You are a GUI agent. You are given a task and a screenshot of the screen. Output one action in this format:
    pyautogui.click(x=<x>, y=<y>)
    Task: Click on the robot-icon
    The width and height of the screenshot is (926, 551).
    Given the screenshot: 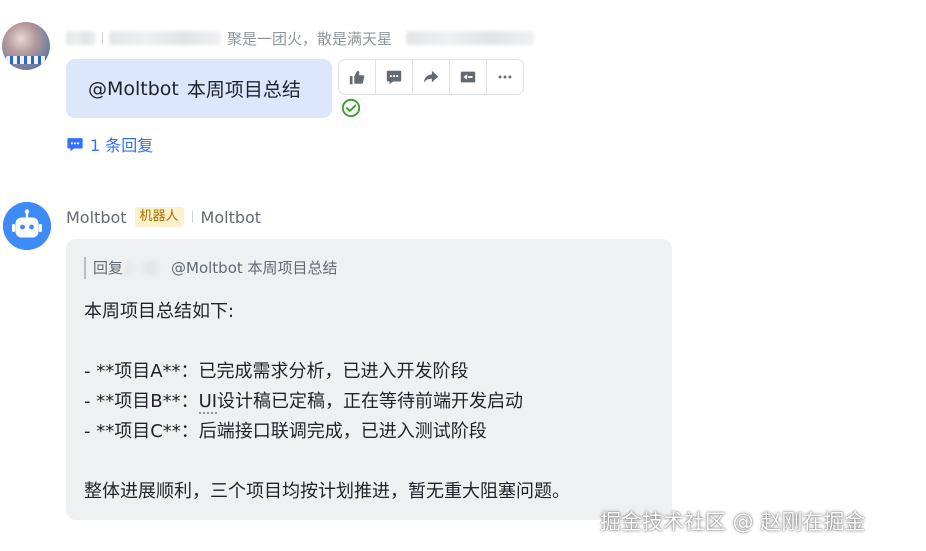 What is the action you would take?
    pyautogui.click(x=27, y=226)
    